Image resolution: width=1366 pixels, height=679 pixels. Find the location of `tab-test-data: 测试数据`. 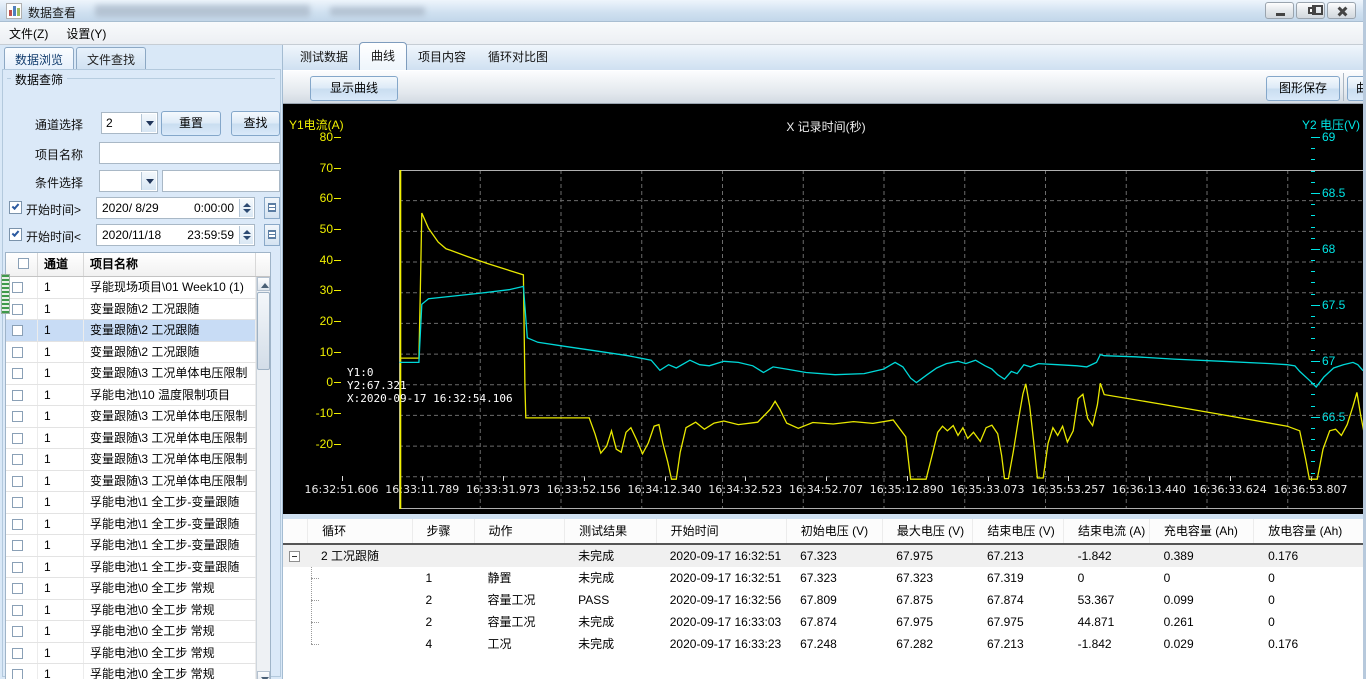

tab-test-data: 测试数据 is located at coordinates (324, 57).